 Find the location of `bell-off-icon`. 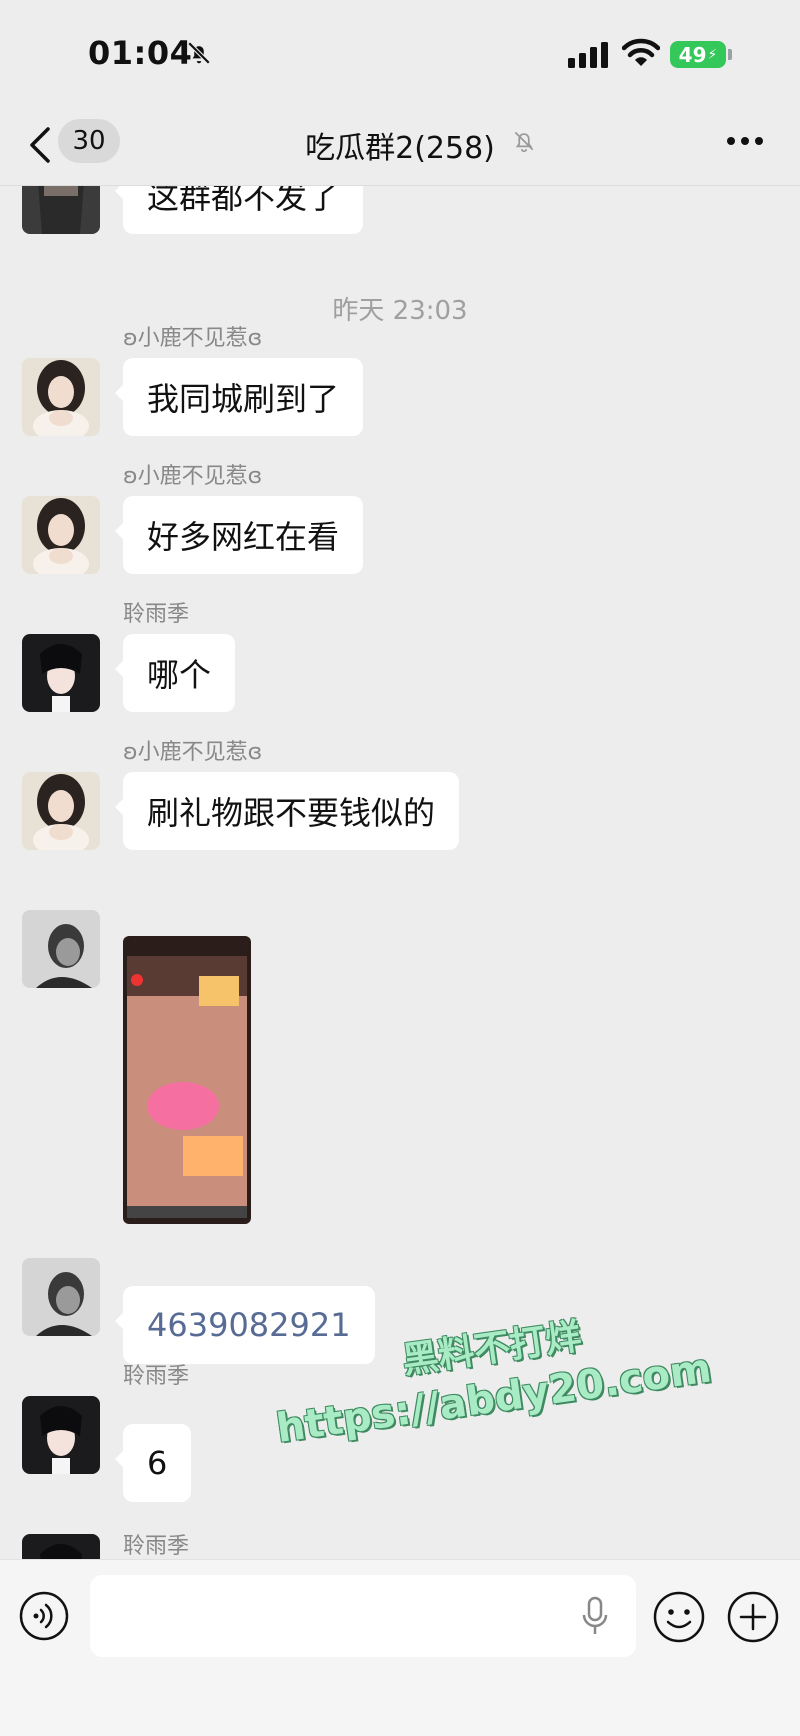

bell-off-icon is located at coordinates (199, 53).